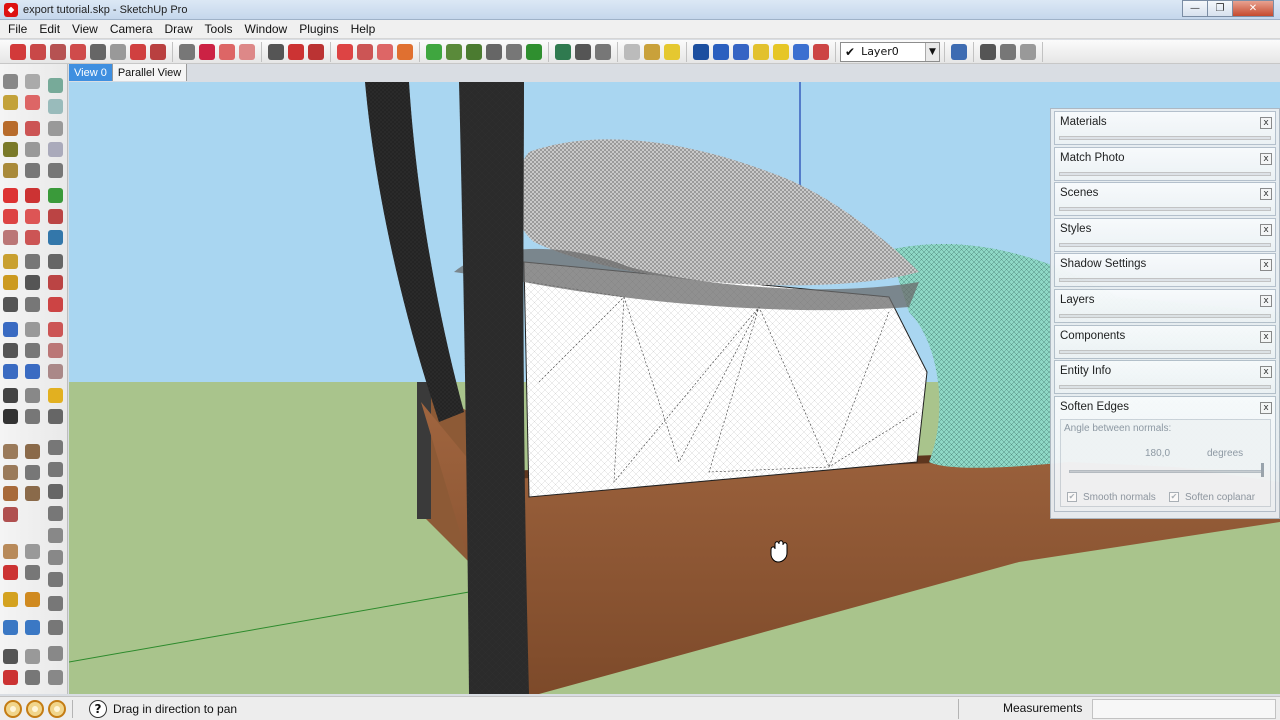  I want to click on solid-intersect-icon, so click(55, 603).